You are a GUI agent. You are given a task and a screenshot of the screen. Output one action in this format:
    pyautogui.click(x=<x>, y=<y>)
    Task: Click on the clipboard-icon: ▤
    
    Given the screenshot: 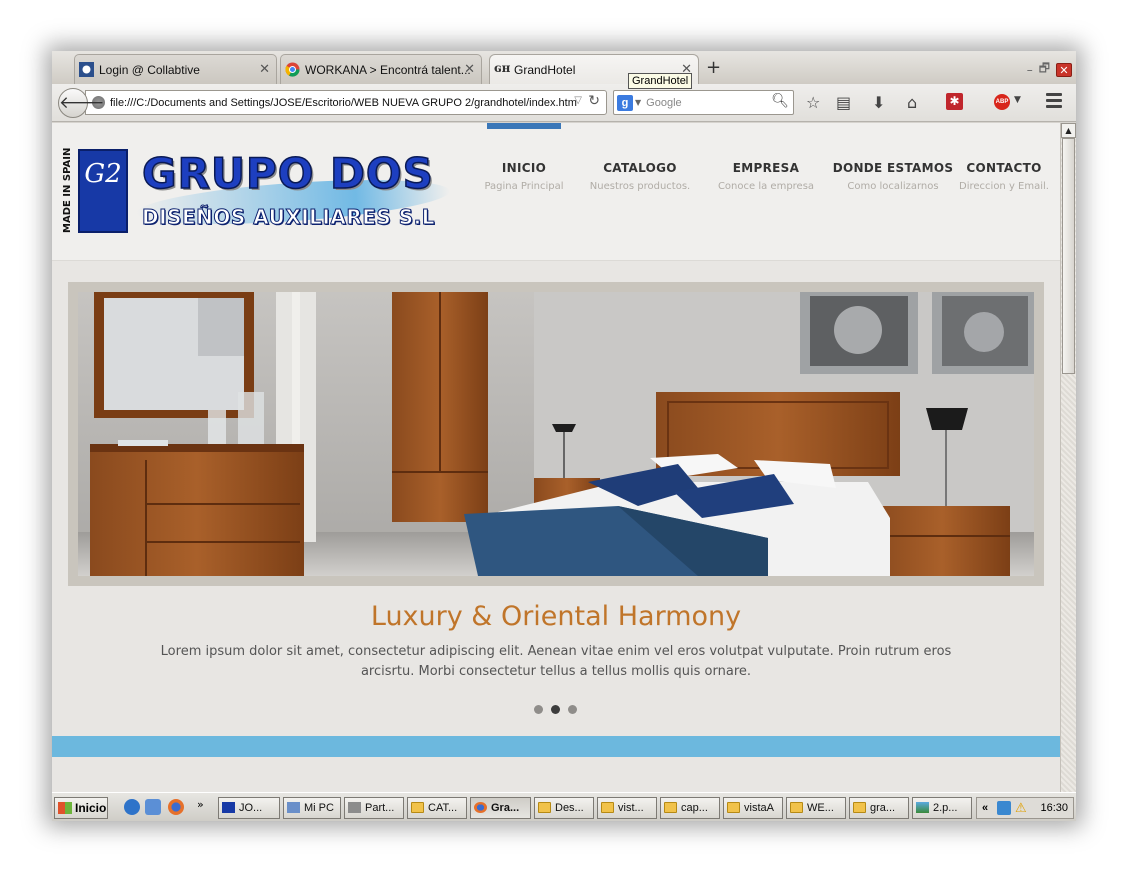 What is the action you would take?
    pyautogui.click(x=843, y=102)
    